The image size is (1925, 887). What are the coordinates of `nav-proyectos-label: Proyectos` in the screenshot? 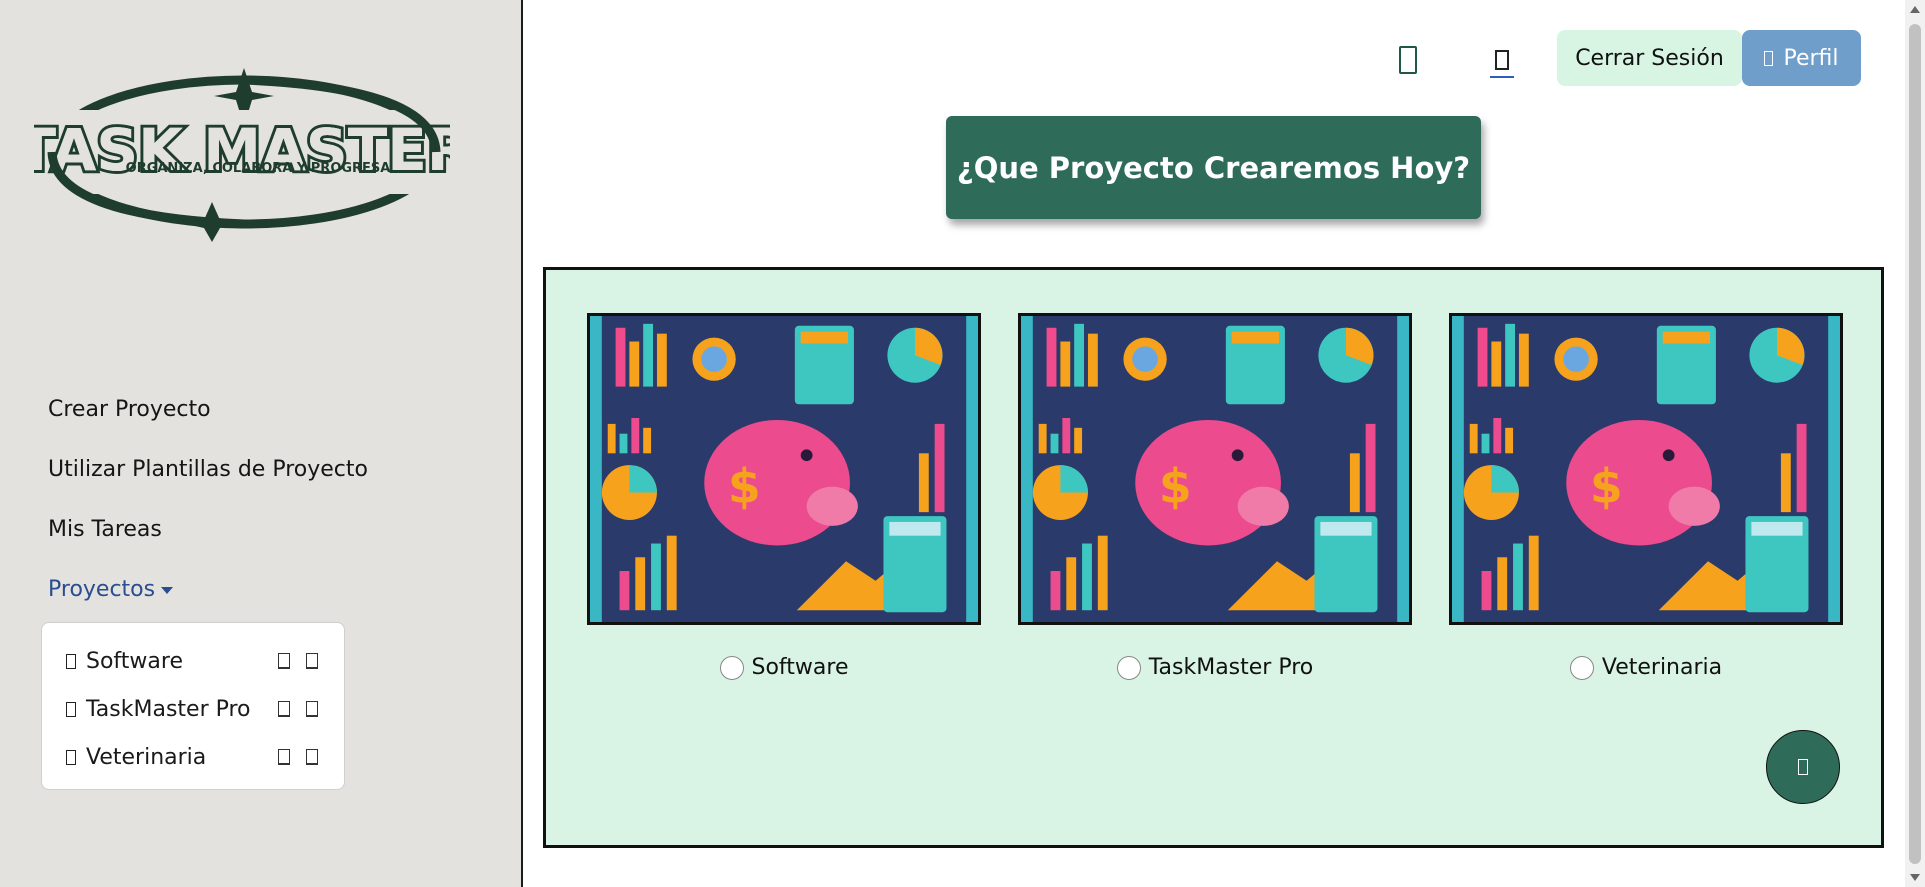 It's located at (102, 589).